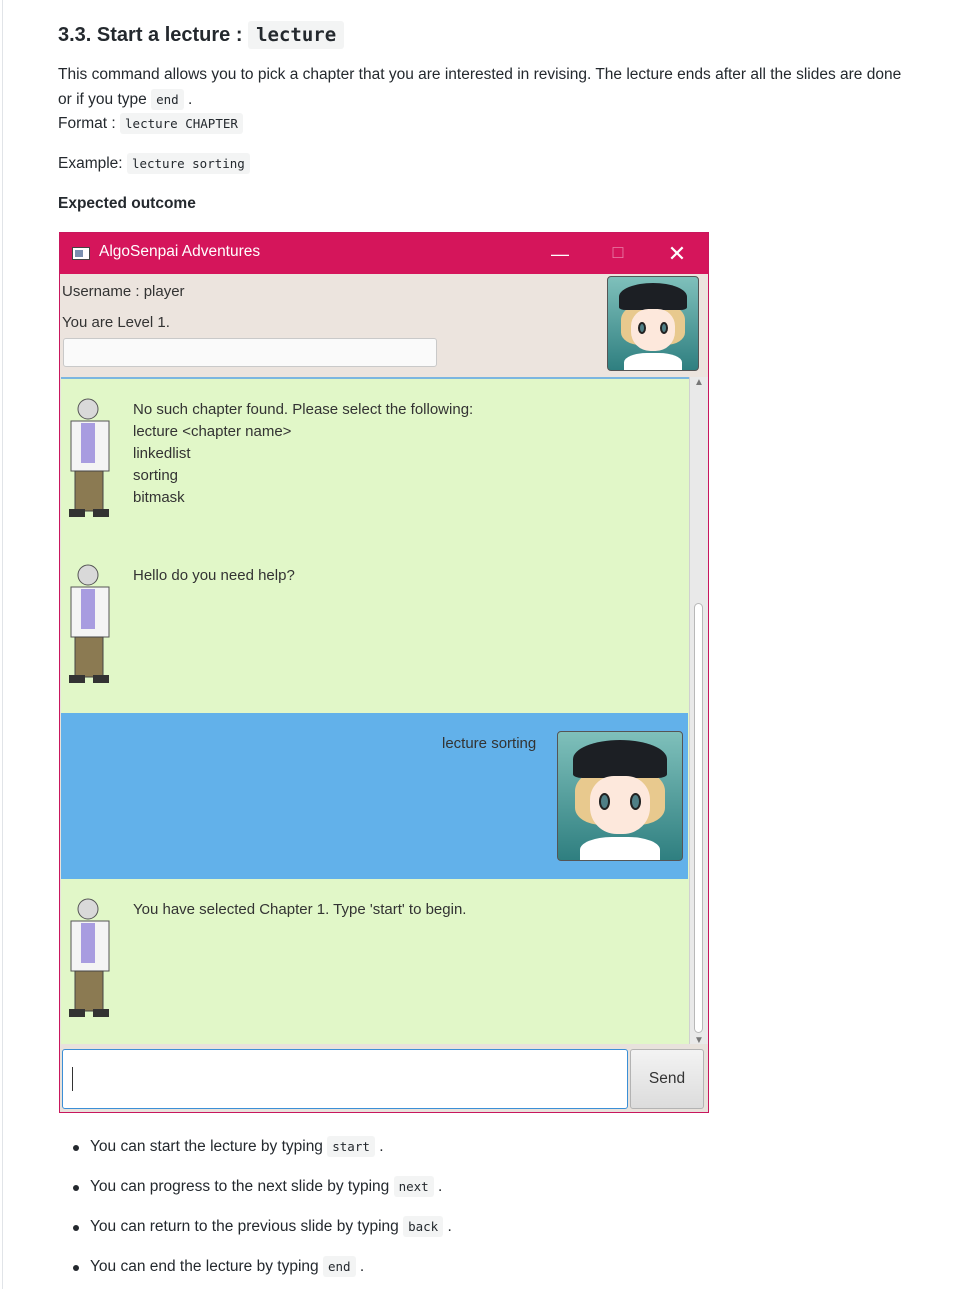 This screenshot has width=978, height=1294. What do you see at coordinates (180, 251) in the screenshot?
I see `window-title: AlgoSenpai Adventures` at bounding box center [180, 251].